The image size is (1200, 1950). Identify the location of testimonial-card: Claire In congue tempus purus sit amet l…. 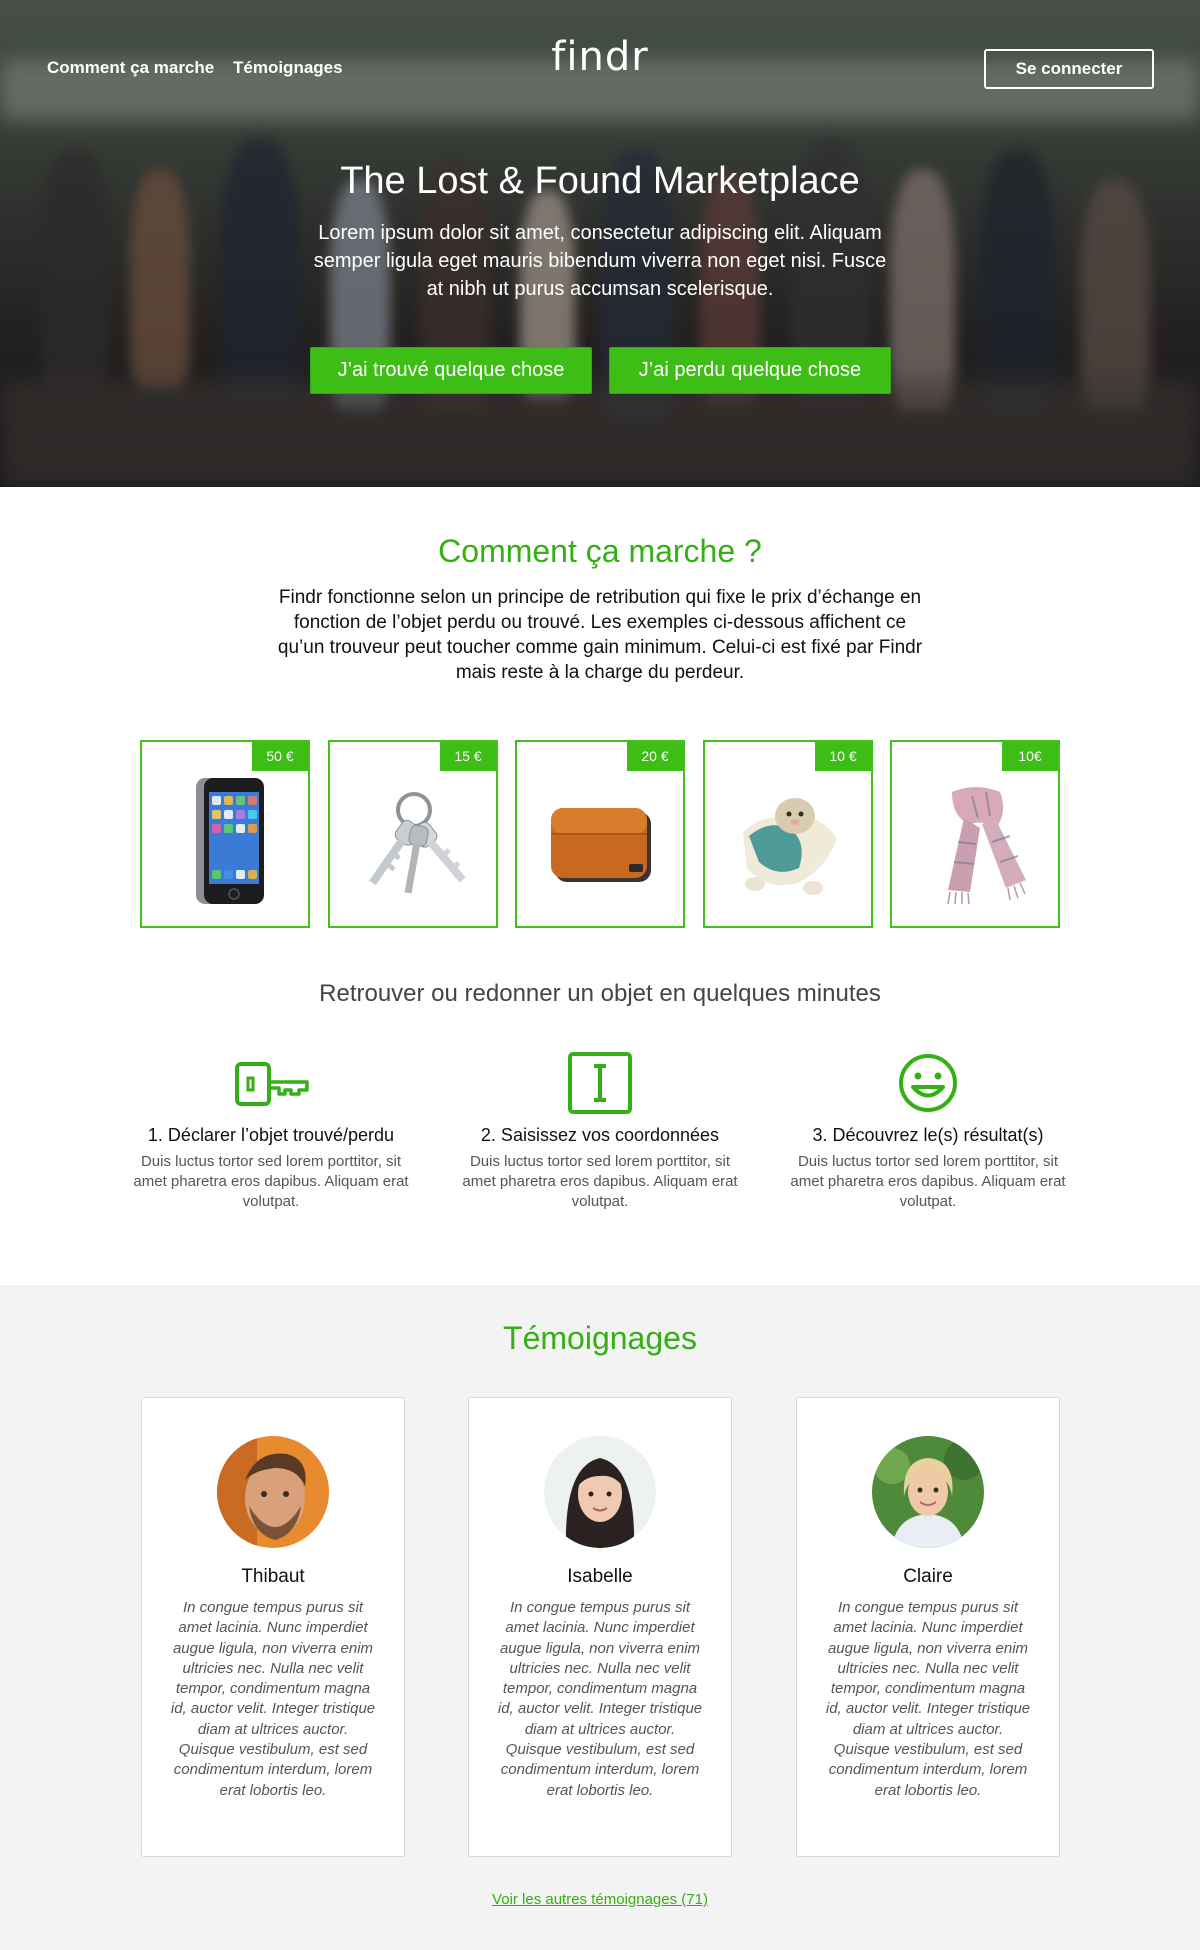
(928, 1627).